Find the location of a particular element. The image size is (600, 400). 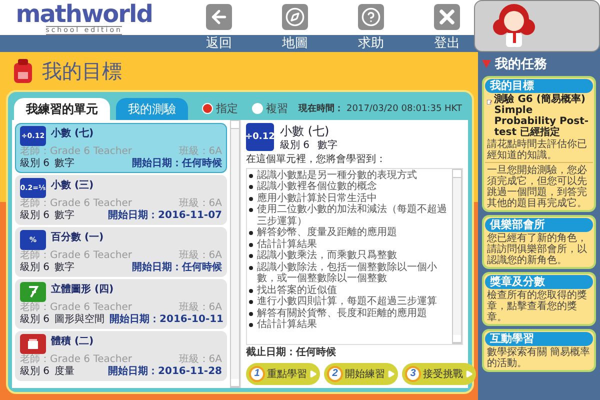

logo: mathworld is located at coordinates (84, 14).